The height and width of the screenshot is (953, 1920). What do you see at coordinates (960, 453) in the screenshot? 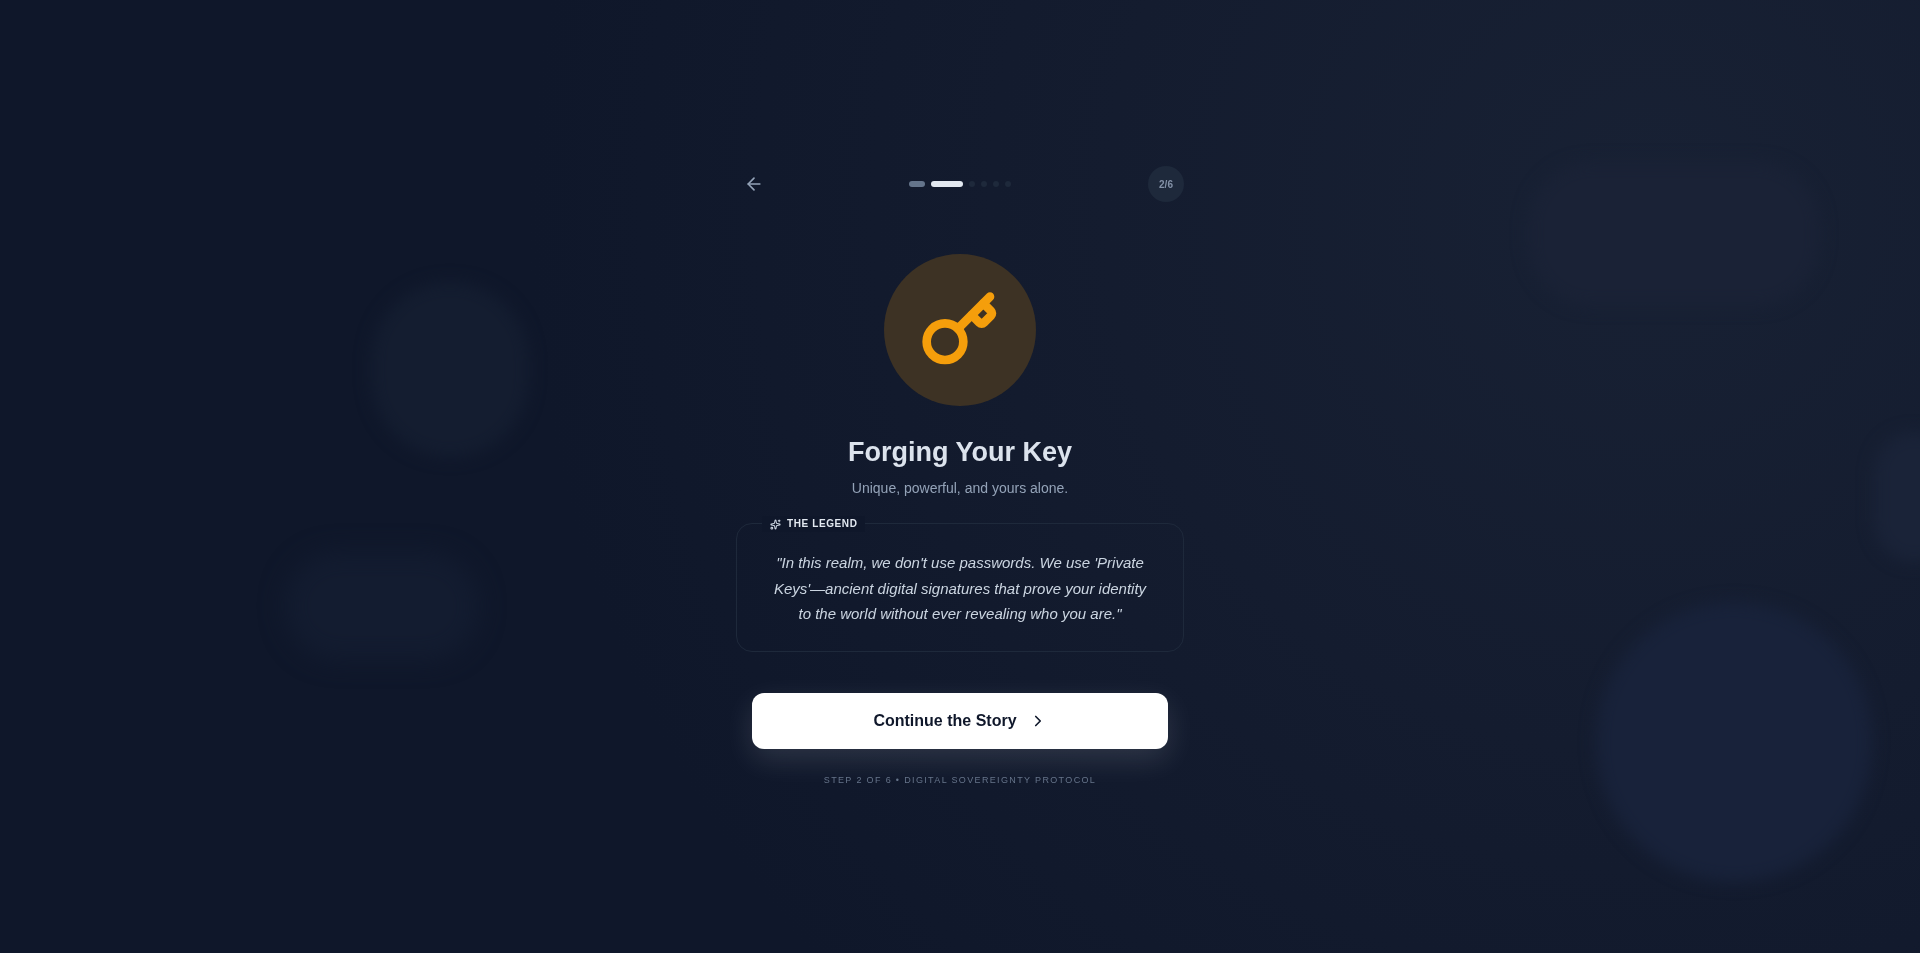
I see `page-title: Forging Your Key` at bounding box center [960, 453].